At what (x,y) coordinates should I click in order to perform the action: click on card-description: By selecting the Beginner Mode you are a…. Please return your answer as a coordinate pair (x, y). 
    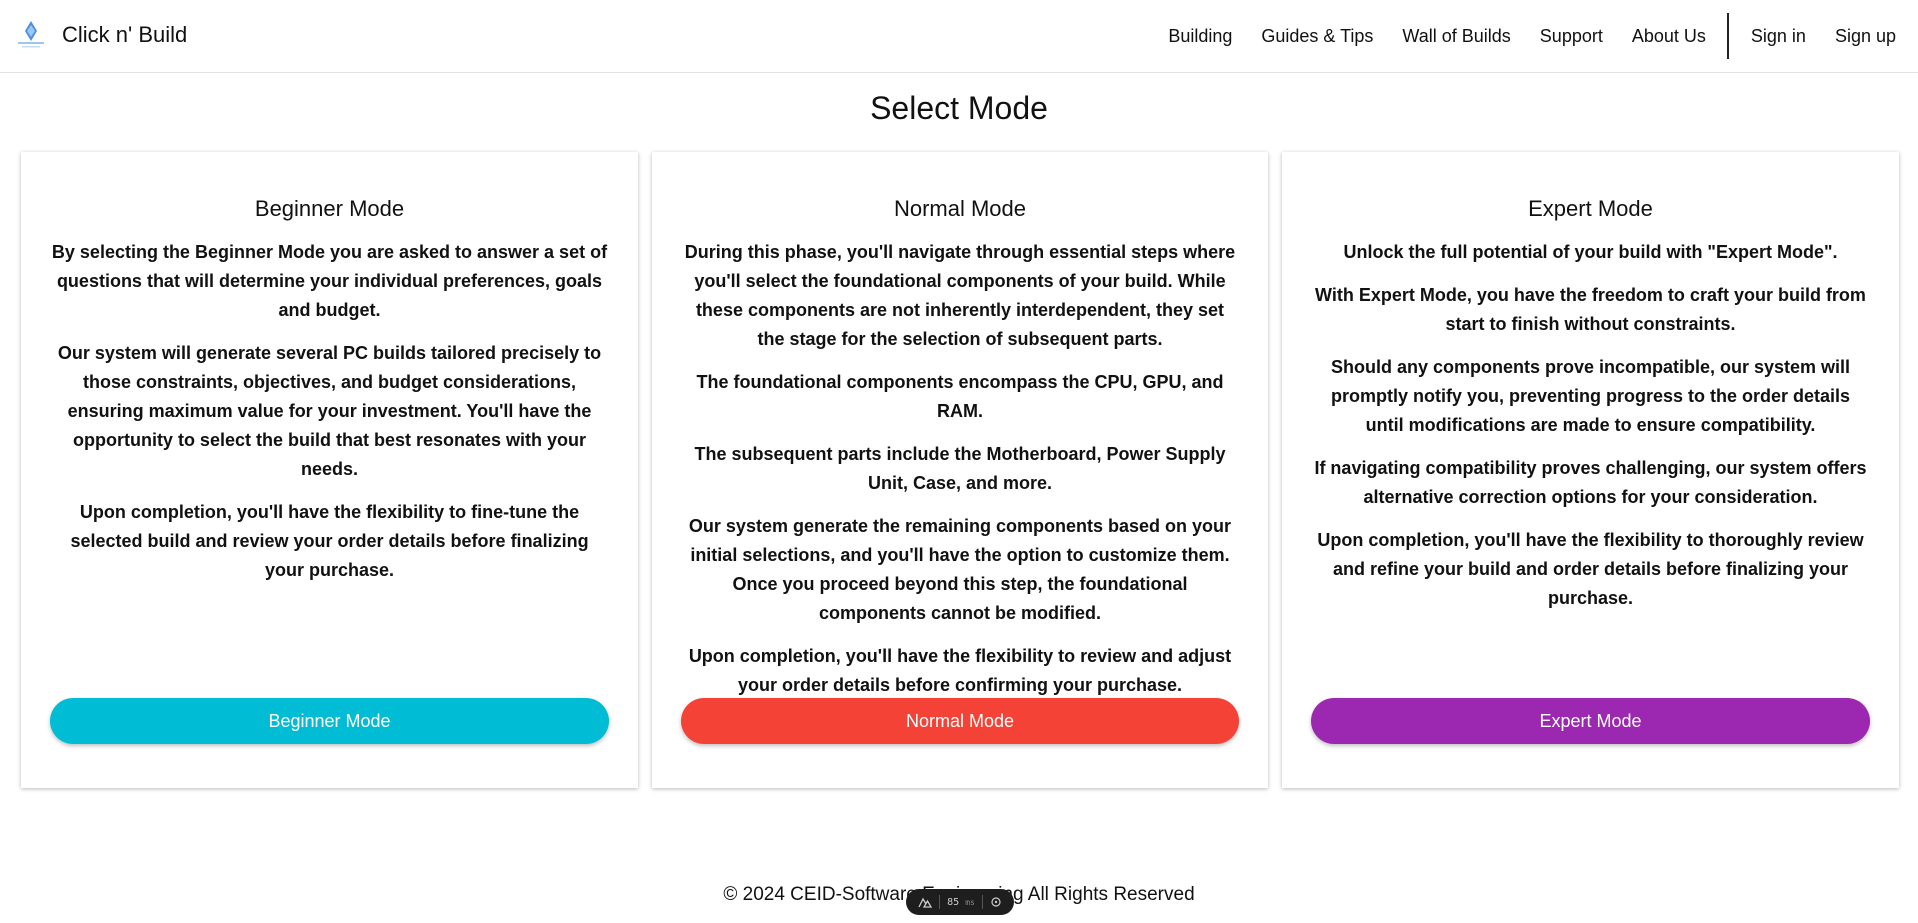
    Looking at the image, I should click on (329, 418).